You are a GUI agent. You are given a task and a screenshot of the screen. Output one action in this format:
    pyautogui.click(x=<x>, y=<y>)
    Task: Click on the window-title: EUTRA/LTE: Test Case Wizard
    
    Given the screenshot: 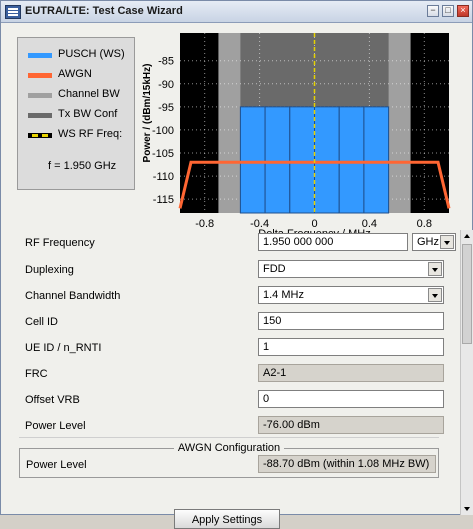 What is the action you would take?
    pyautogui.click(x=104, y=11)
    